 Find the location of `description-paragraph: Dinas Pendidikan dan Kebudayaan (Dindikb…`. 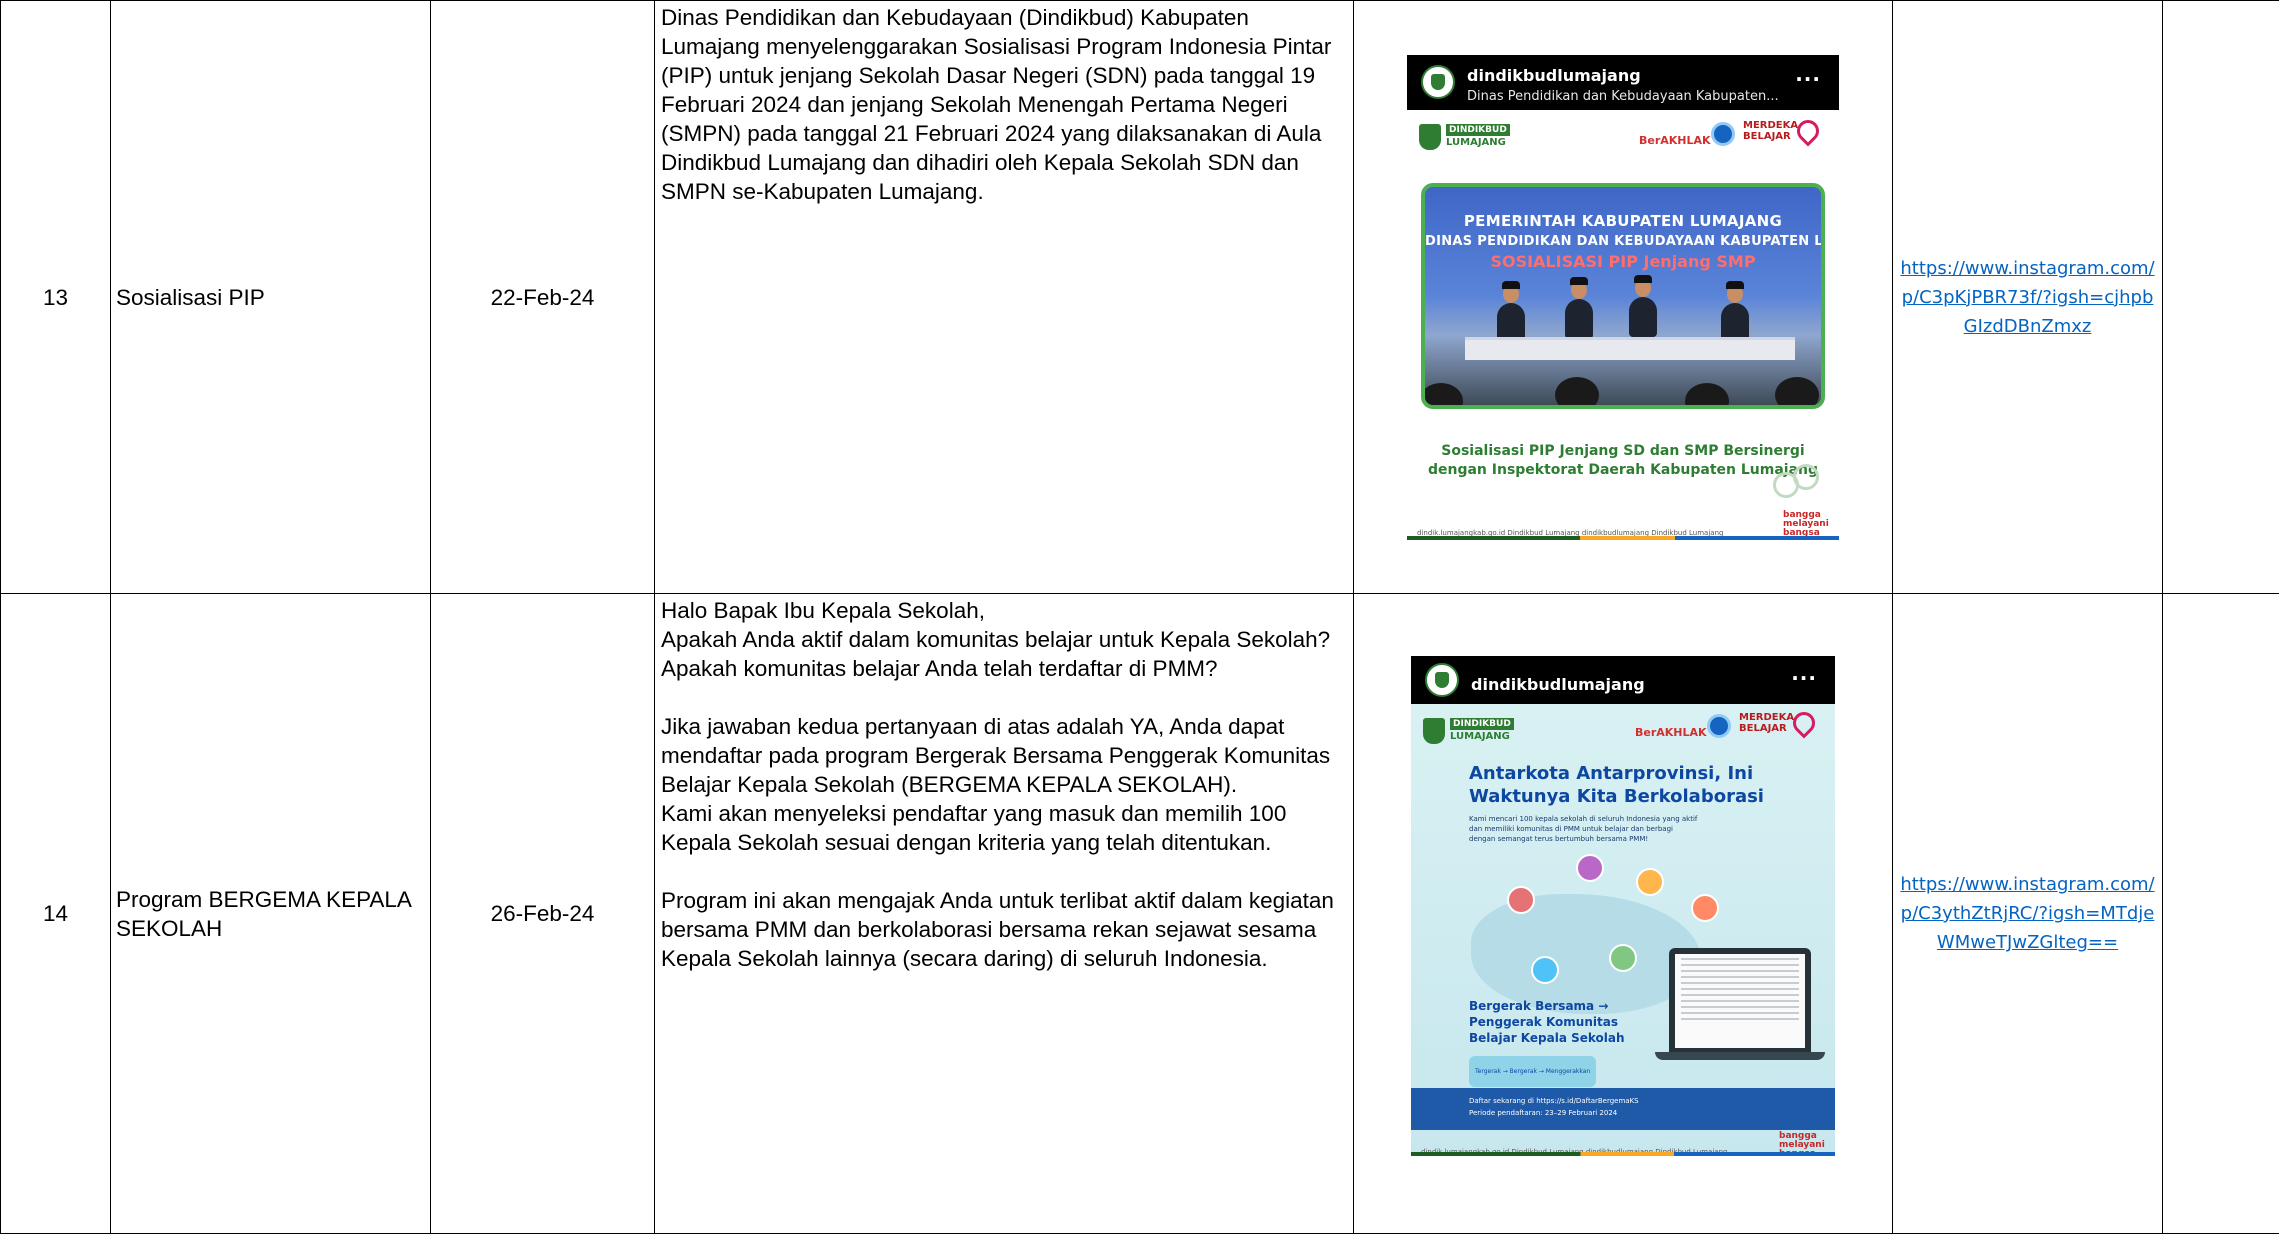

description-paragraph: Dinas Pendidikan dan Kebudayaan (Dindikb… is located at coordinates (1004, 104).